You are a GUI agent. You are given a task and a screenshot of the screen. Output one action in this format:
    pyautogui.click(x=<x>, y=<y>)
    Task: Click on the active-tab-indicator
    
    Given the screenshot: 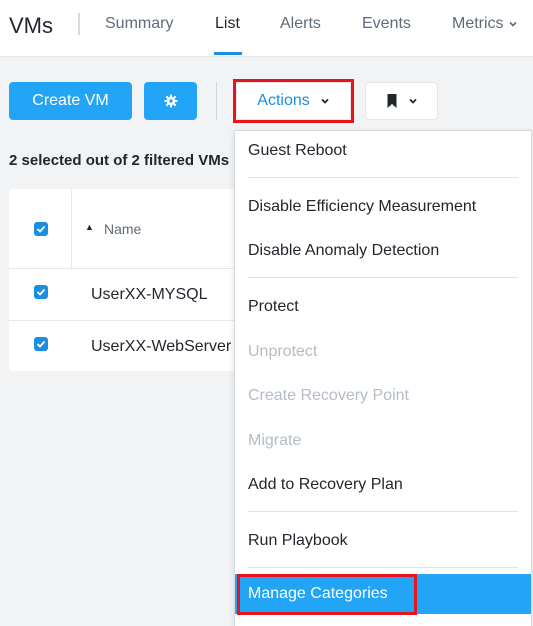 What is the action you would take?
    pyautogui.click(x=228, y=53)
    